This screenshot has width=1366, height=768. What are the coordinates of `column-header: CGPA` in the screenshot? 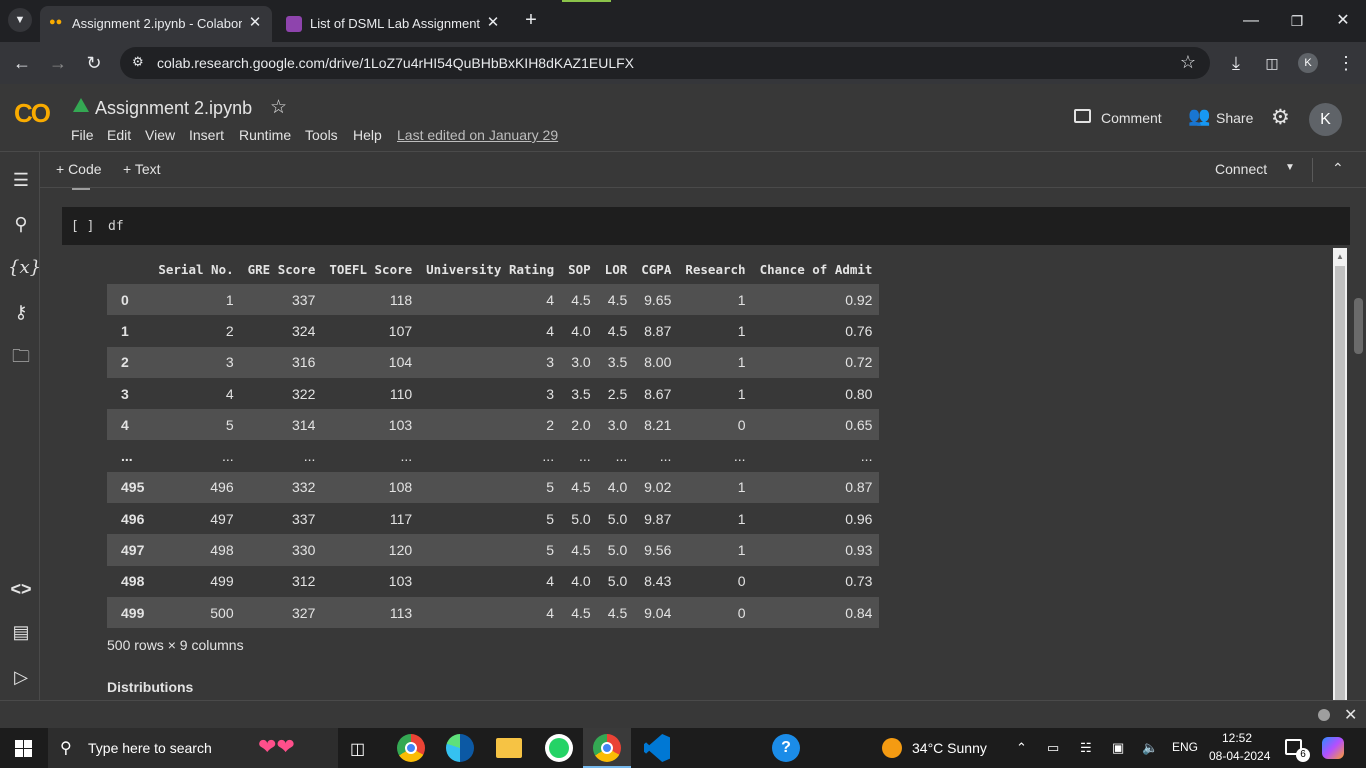 It's located at (656, 269).